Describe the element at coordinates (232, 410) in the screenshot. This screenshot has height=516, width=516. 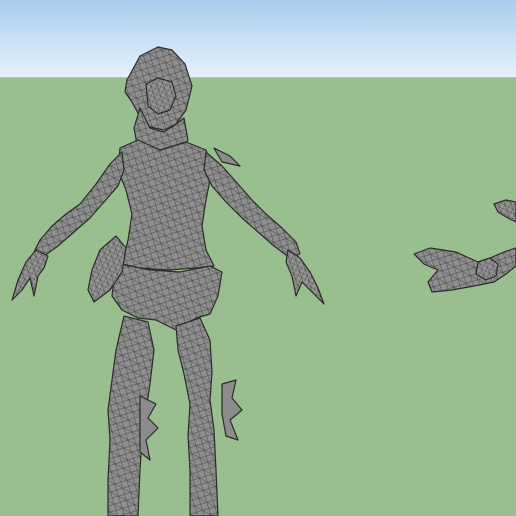
I see `character-right-boot-spike` at that location.